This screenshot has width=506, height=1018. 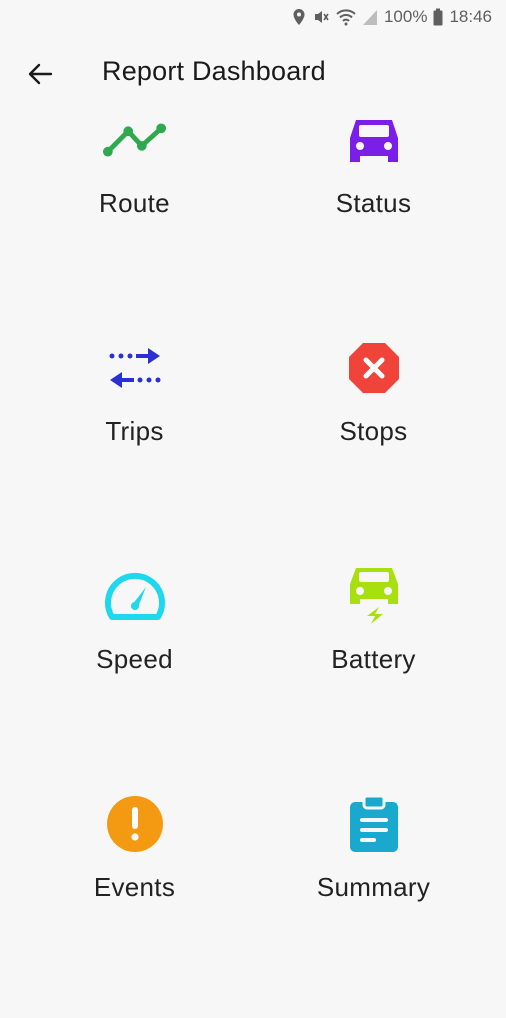 What do you see at coordinates (379, 904) in the screenshot?
I see `tile-summary: Summary` at bounding box center [379, 904].